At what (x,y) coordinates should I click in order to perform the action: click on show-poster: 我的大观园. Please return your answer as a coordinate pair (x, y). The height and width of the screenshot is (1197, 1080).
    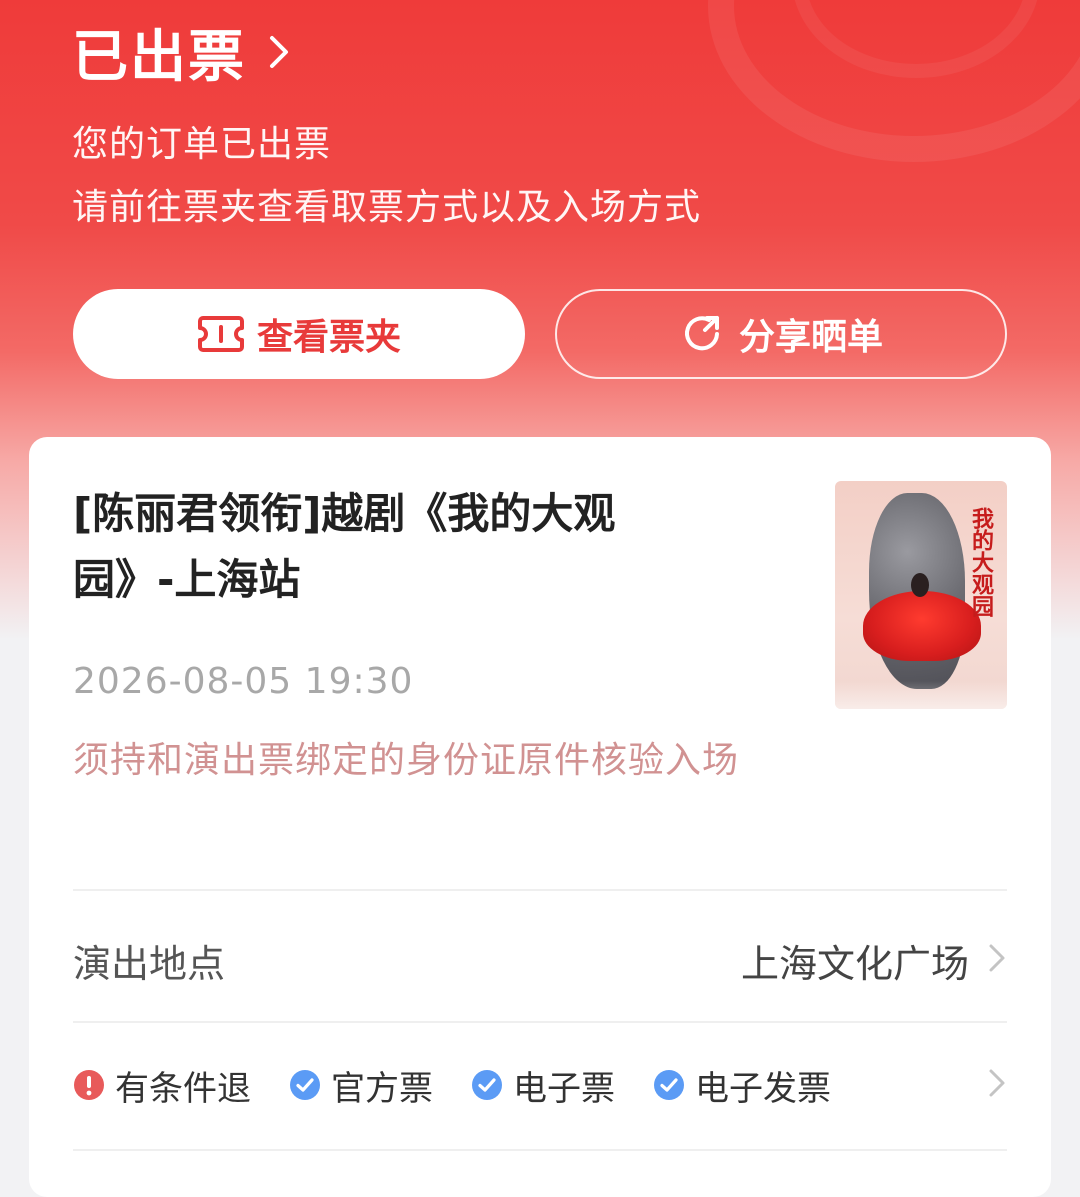
    Looking at the image, I should click on (921, 595).